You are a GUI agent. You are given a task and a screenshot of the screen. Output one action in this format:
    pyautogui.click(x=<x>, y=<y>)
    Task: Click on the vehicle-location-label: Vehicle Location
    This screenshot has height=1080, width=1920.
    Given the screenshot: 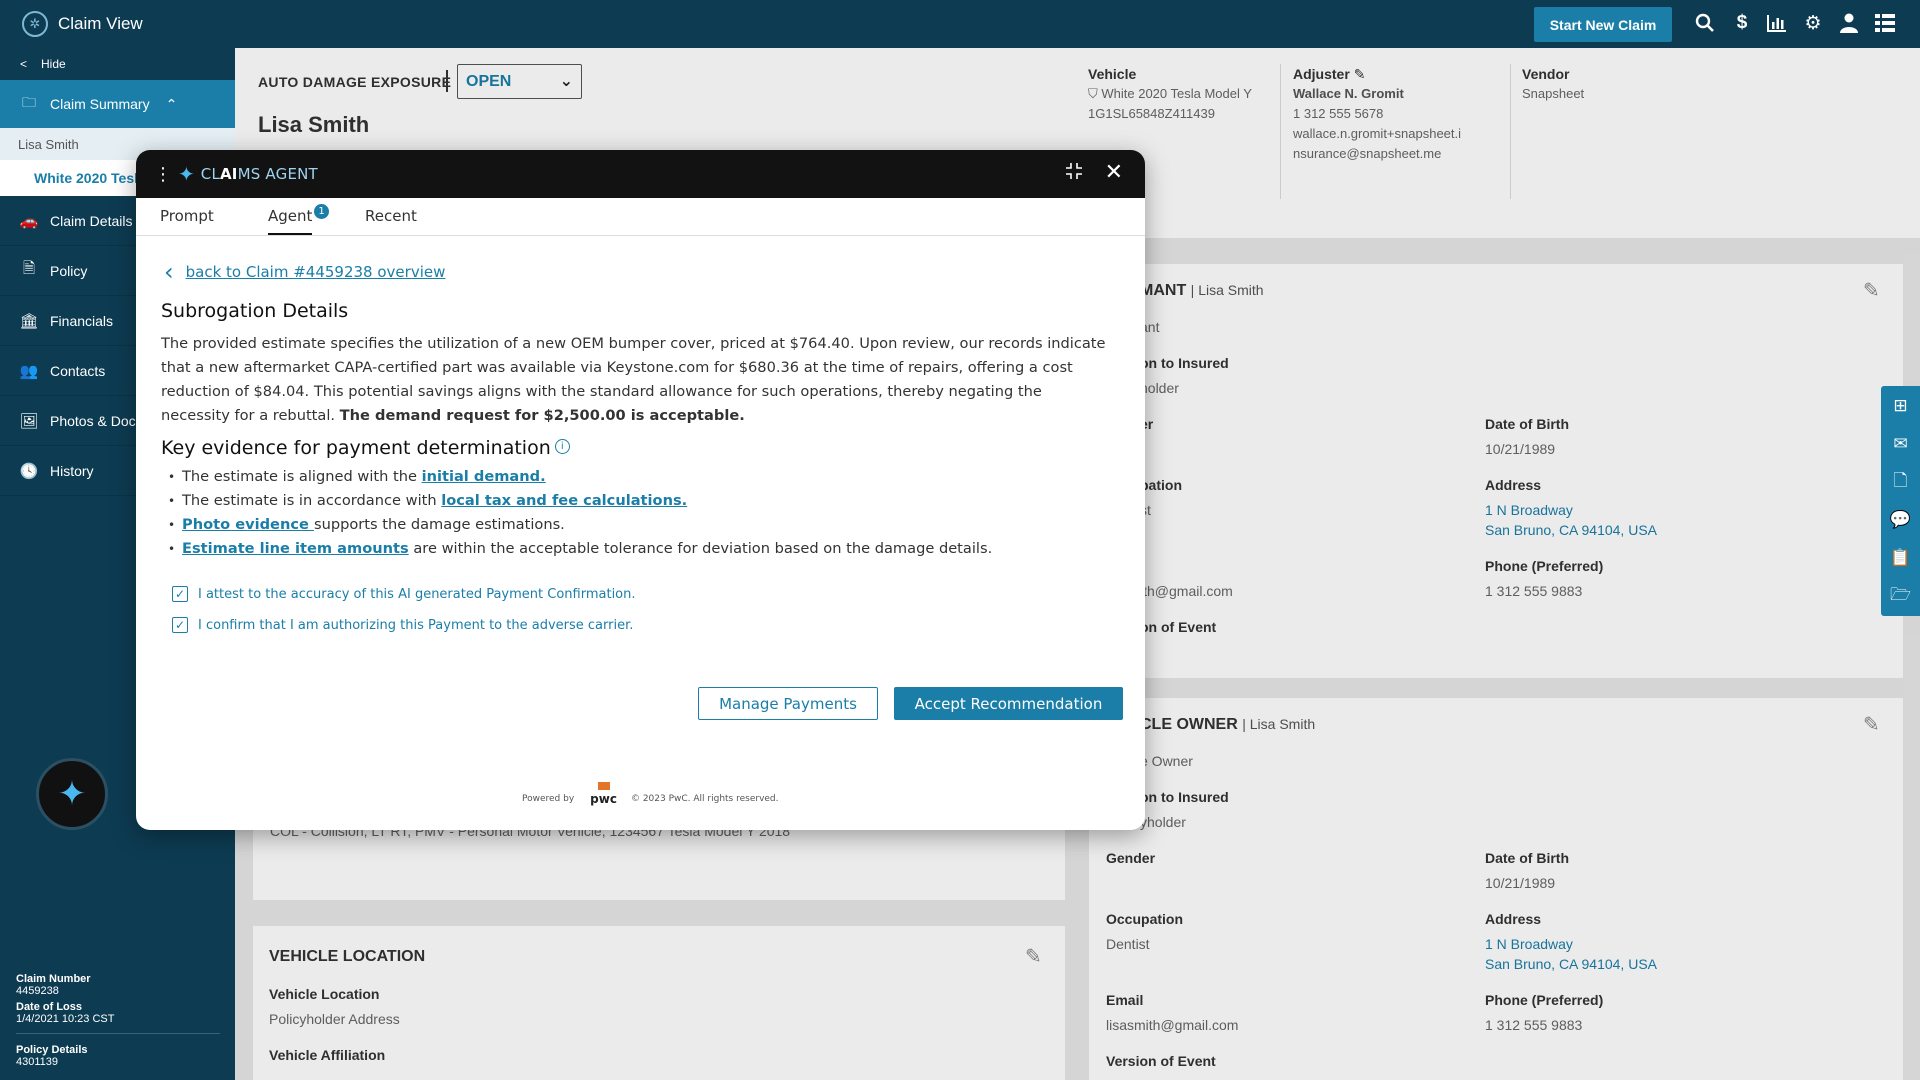 What is the action you would take?
    pyautogui.click(x=324, y=994)
    